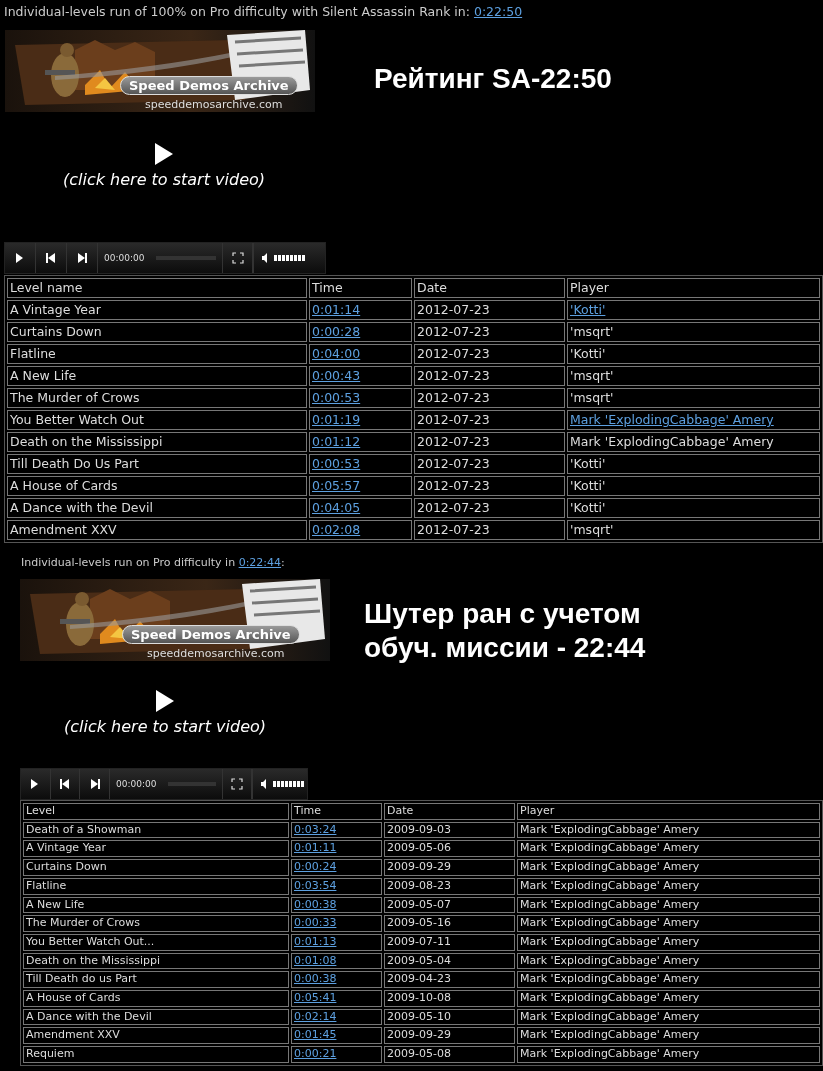 The height and width of the screenshot is (1071, 823). What do you see at coordinates (449, 961) in the screenshot?
I see `table-cell: 2009-05-04` at bounding box center [449, 961].